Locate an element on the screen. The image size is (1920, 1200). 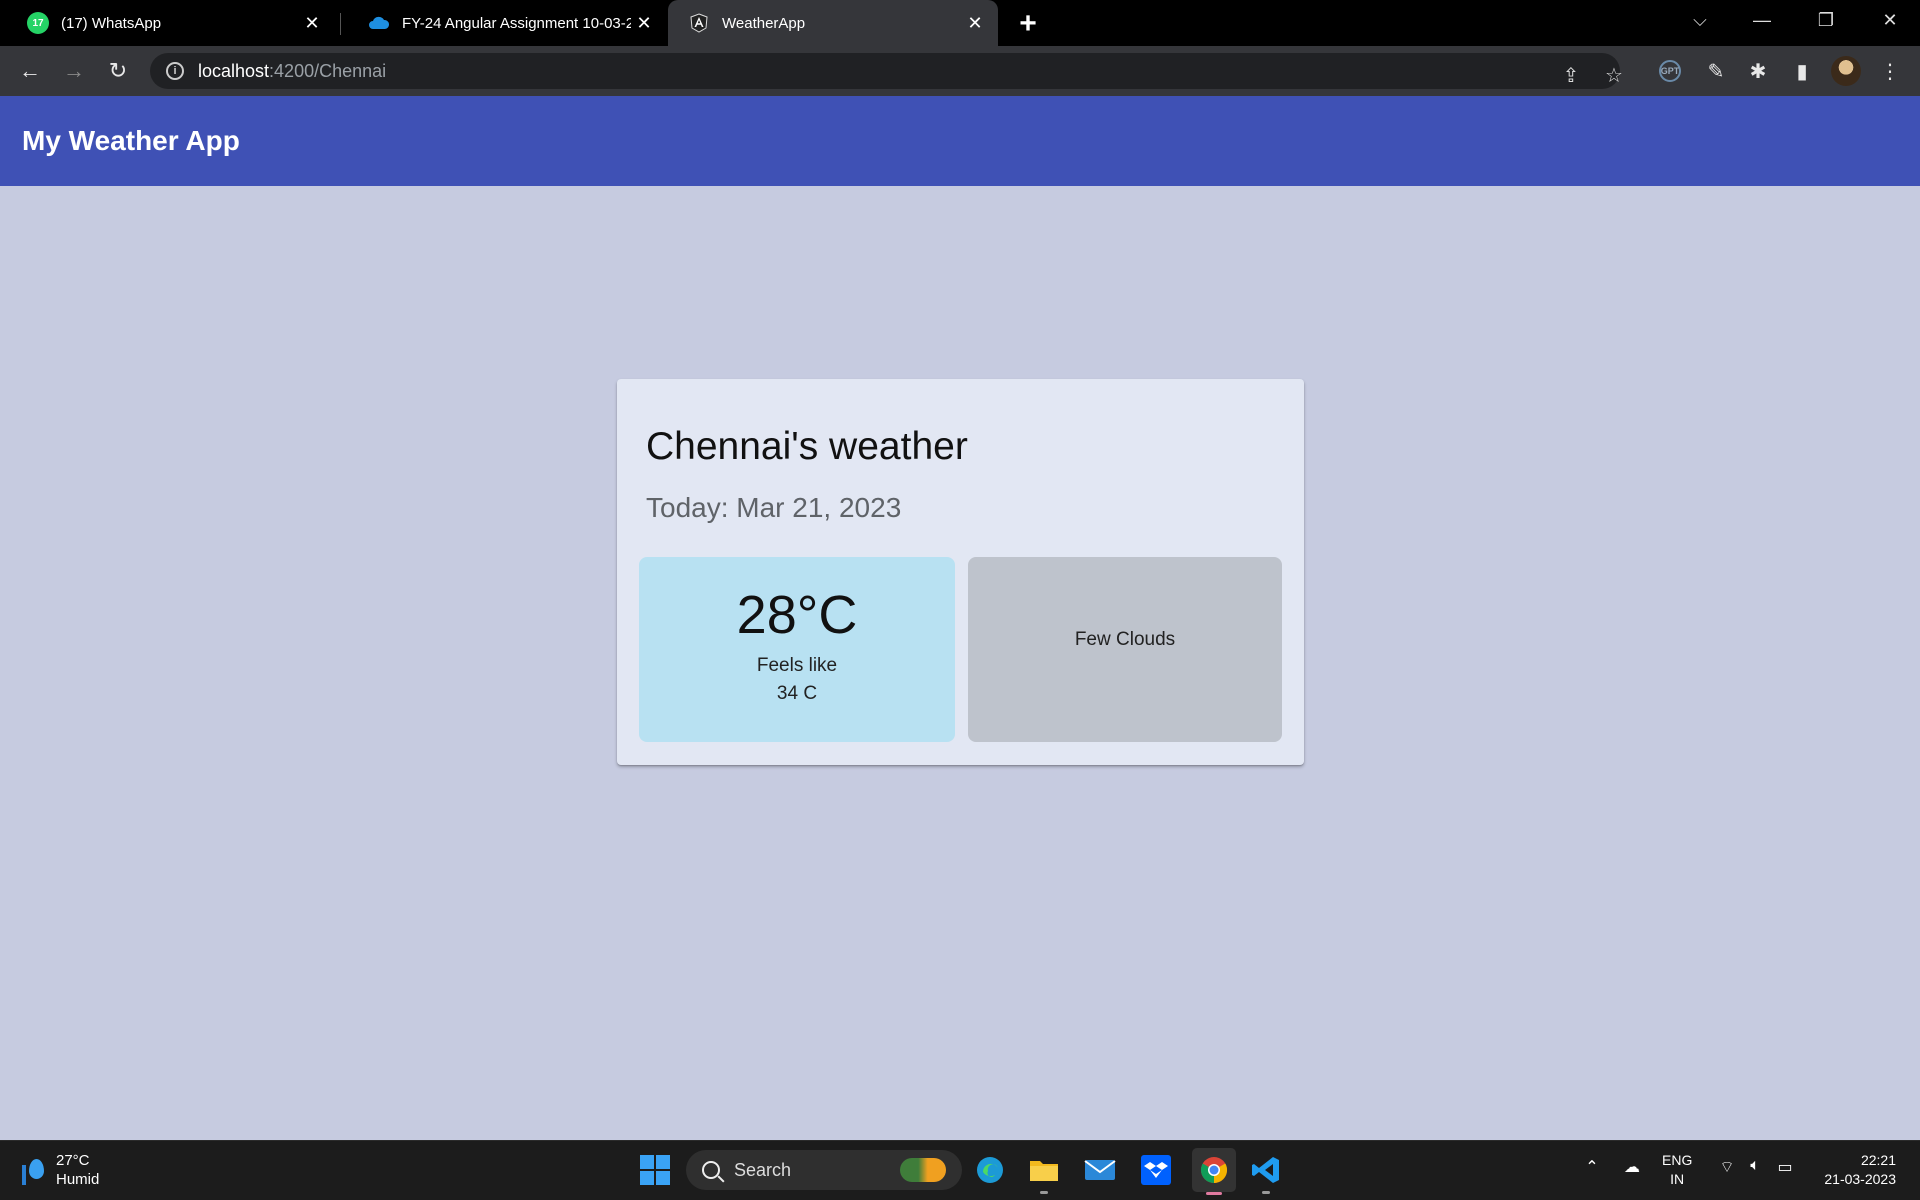
weather-description: Few Clouds is located at coordinates (1125, 639).